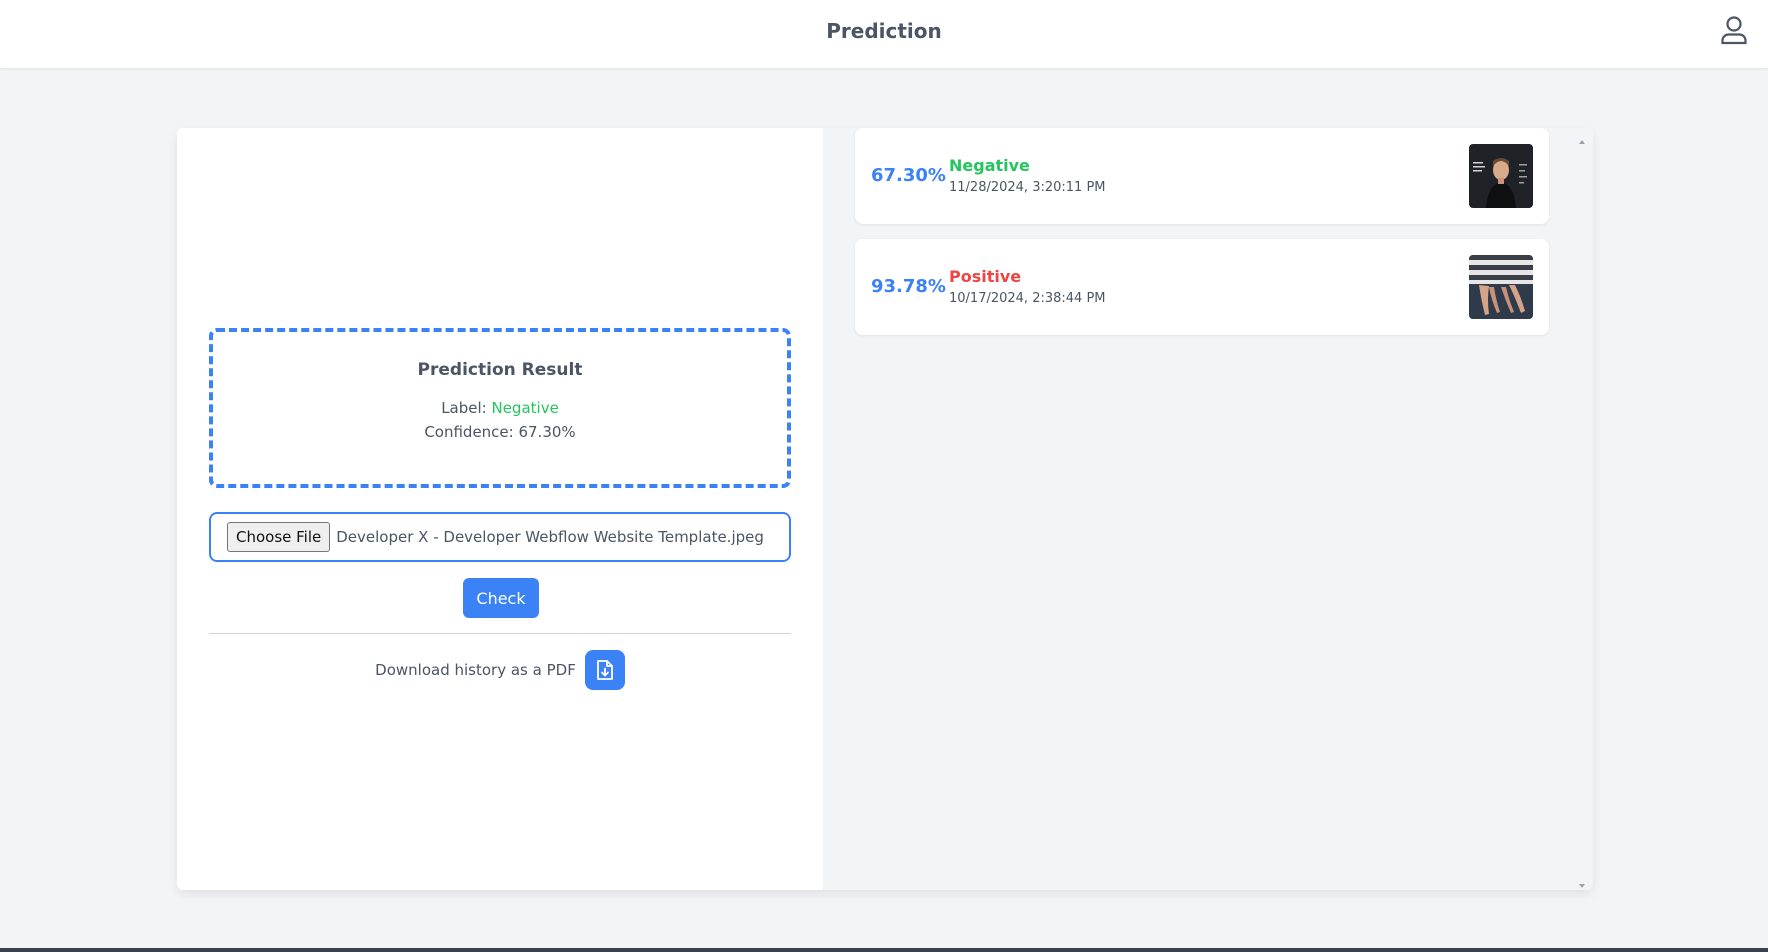 The image size is (1768, 952). I want to click on history-label: Negative, so click(989, 165).